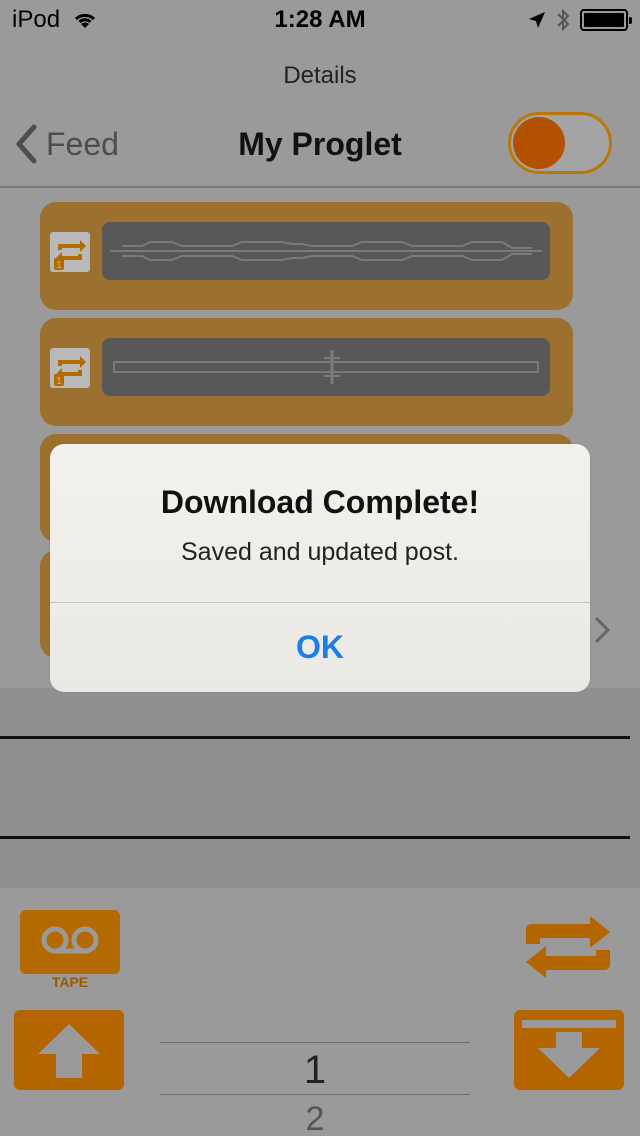 This screenshot has width=640, height=1136. I want to click on arrow-down-icon, so click(569, 1049).